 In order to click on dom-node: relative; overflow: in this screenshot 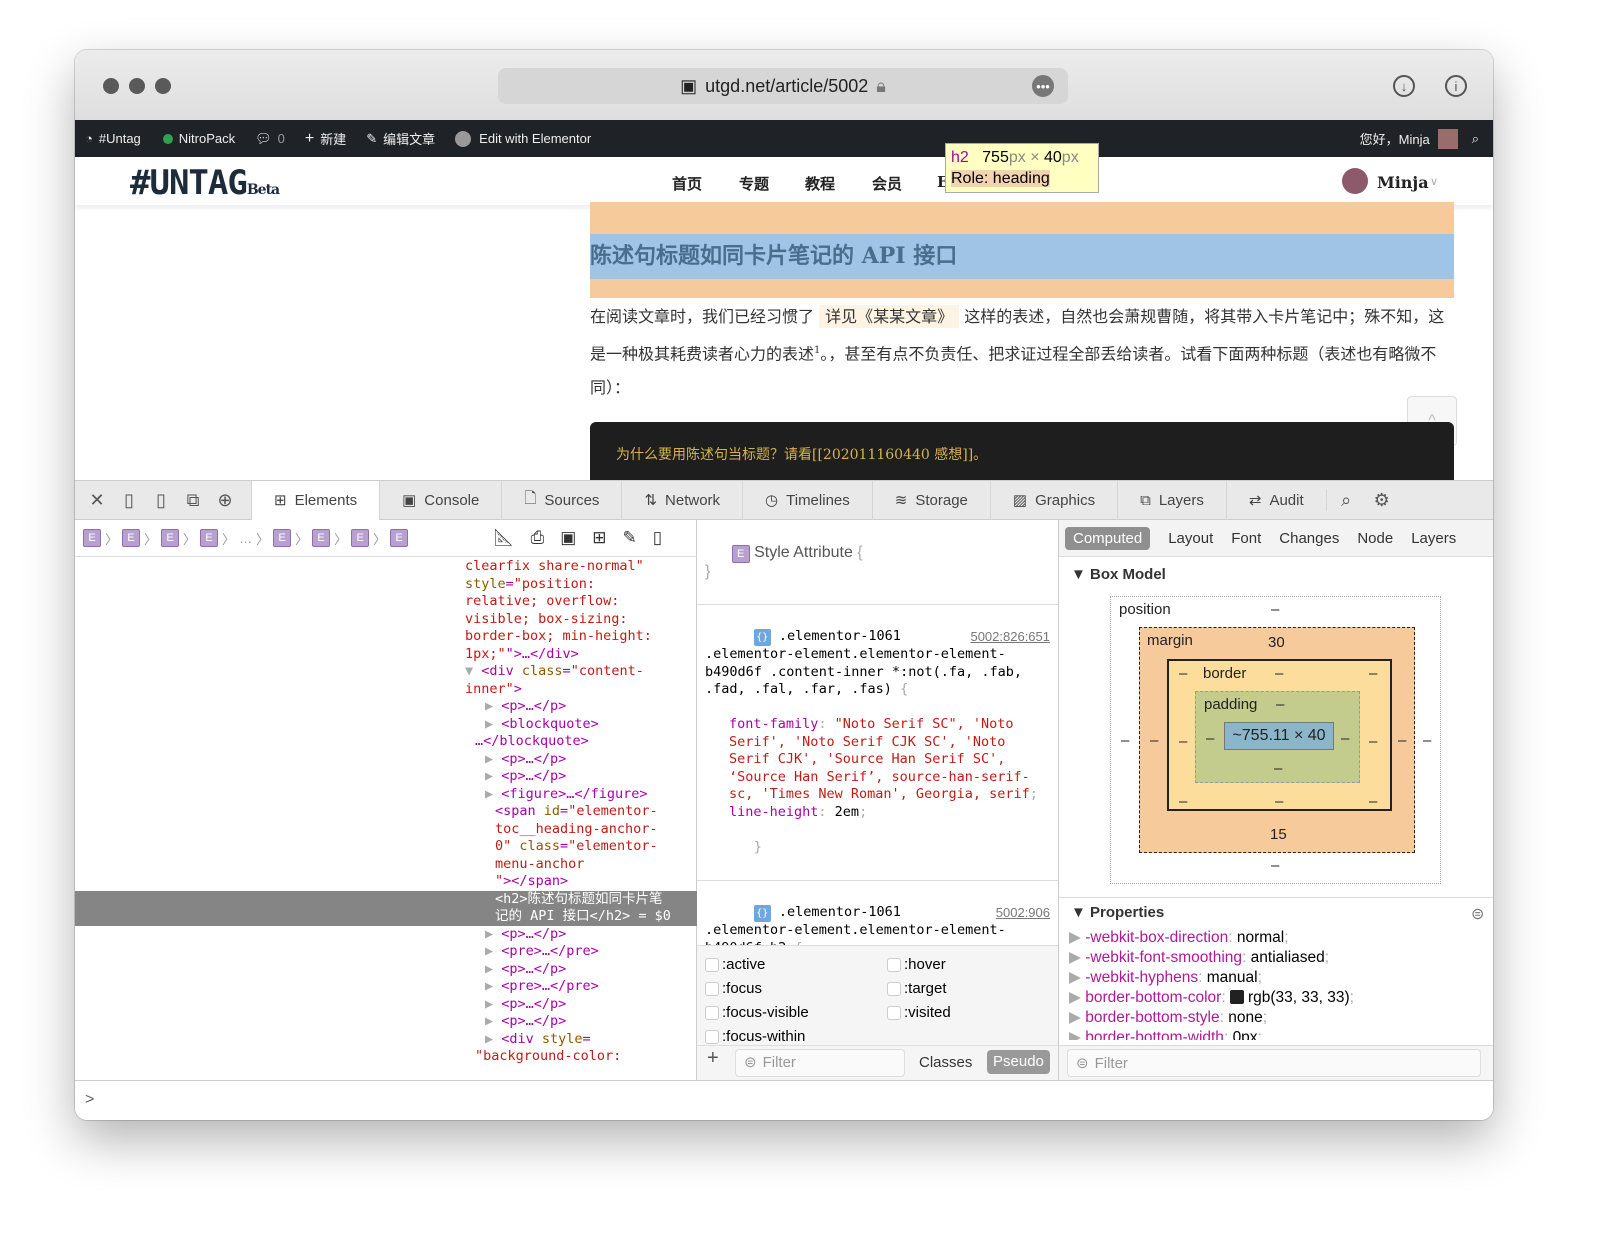, I will do `click(386, 602)`.